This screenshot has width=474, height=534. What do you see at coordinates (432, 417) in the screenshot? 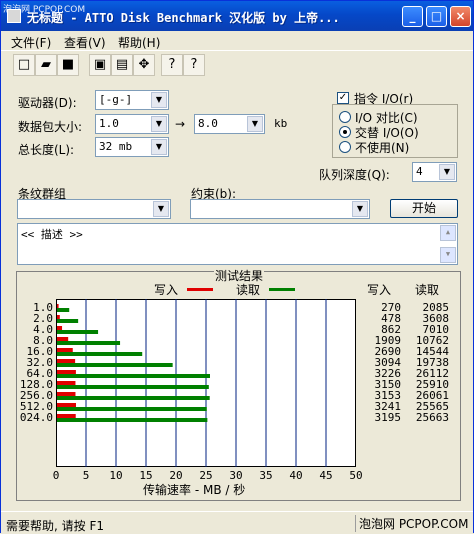
I see `read-value: 25663` at bounding box center [432, 417].